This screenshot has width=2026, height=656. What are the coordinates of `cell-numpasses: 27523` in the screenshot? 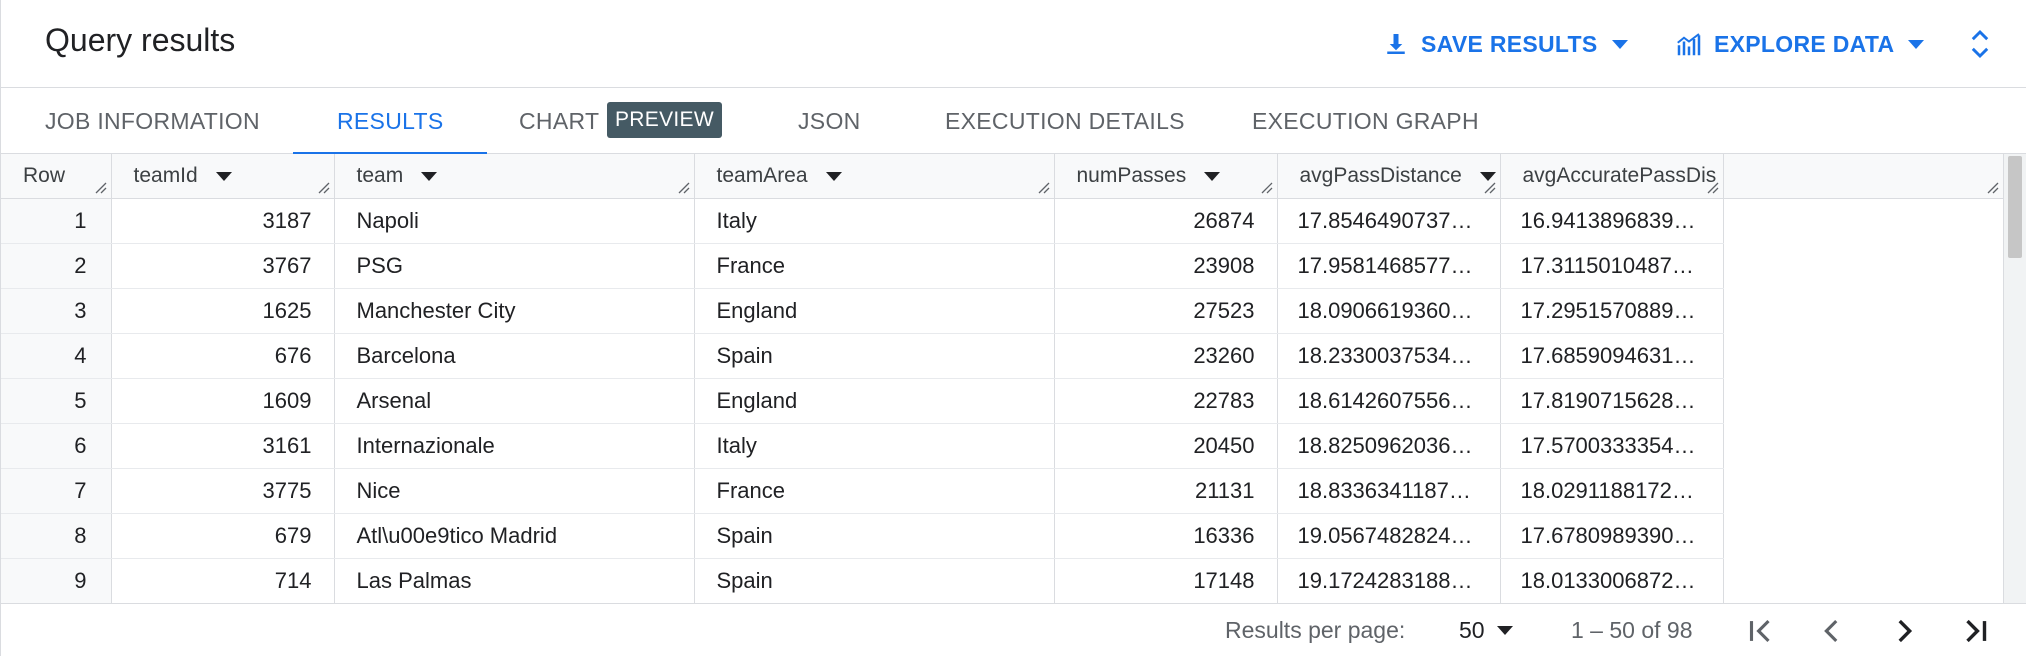 It's located at (1166, 311).